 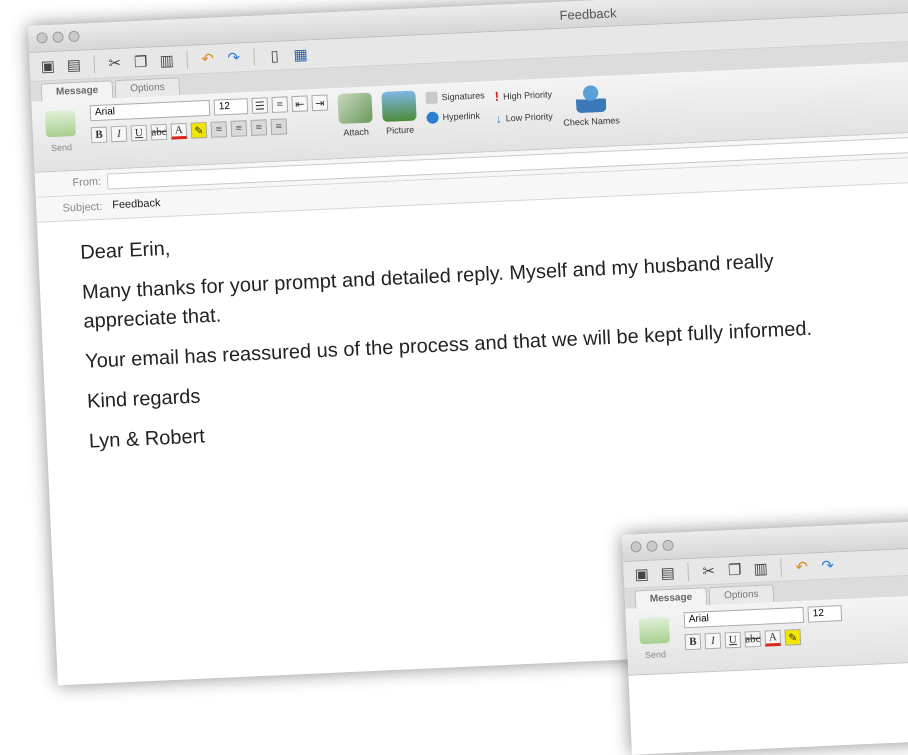 I want to click on attach-label: Attach, so click(x=356, y=132).